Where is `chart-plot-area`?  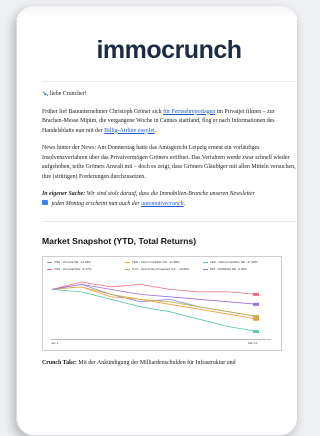 chart-plot-area is located at coordinates (155, 307).